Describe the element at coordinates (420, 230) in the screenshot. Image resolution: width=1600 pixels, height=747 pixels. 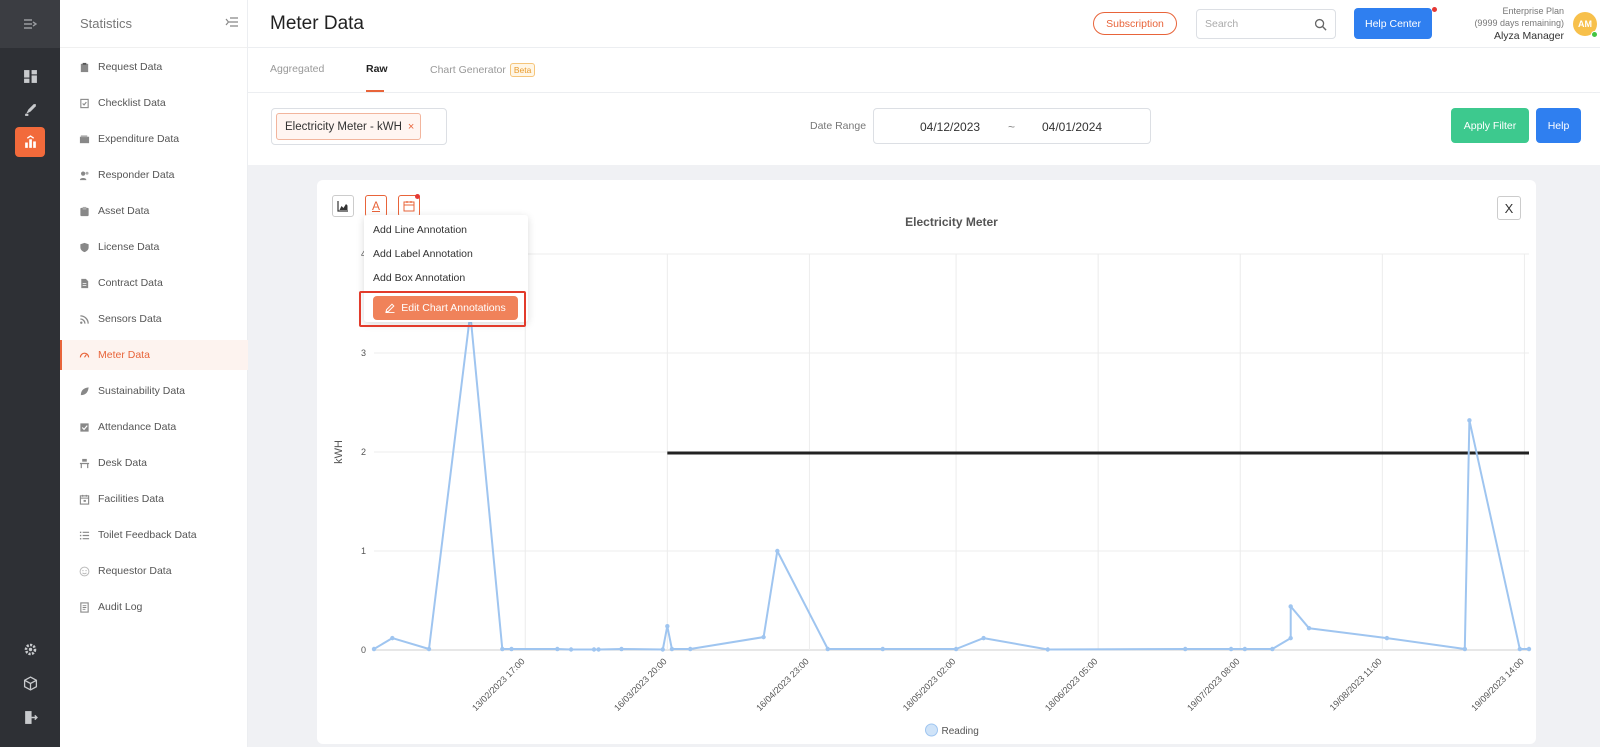
I see `add-line-annotation: Add Line Annotation` at that location.